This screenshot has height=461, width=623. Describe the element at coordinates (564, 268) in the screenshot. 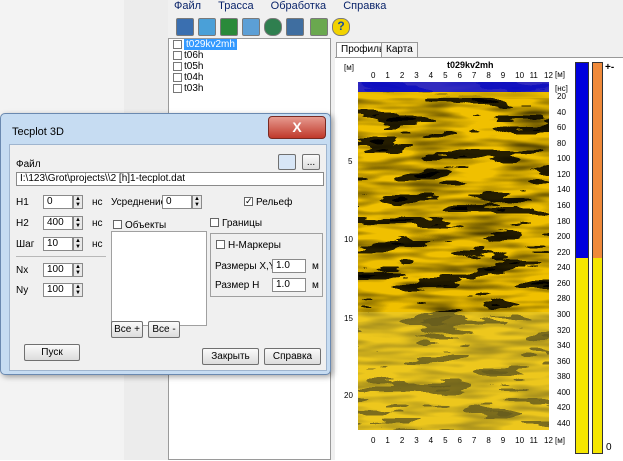

I see `axis-tick-label: 240` at that location.